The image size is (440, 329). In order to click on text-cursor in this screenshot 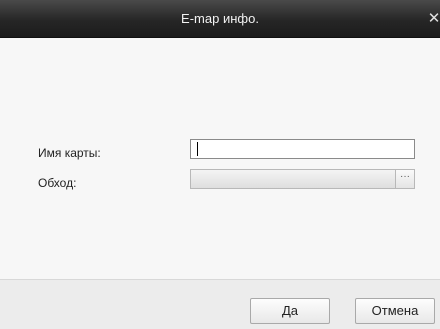, I will do `click(197, 149)`.